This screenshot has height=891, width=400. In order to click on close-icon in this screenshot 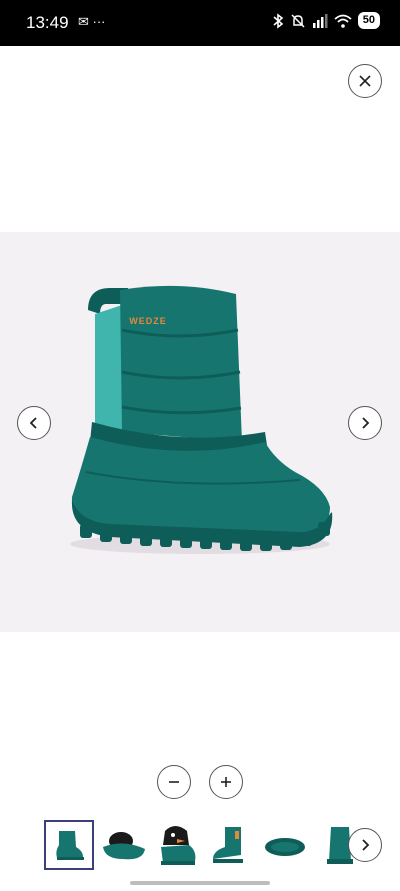, I will do `click(365, 81)`.